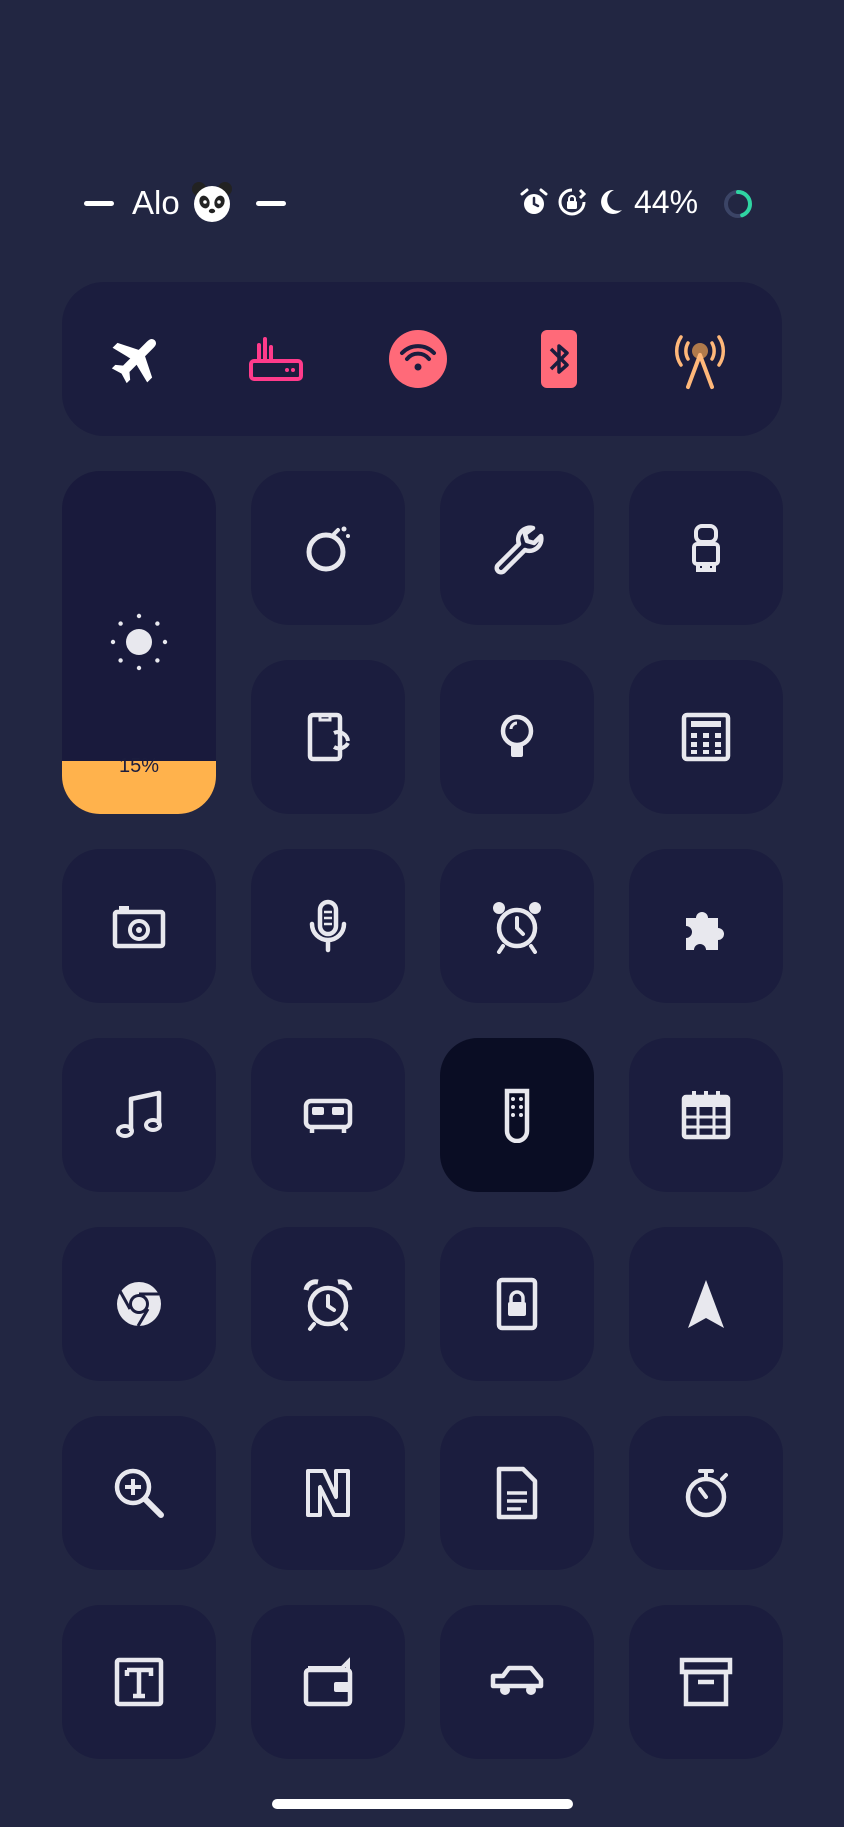 This screenshot has width=844, height=1827. What do you see at coordinates (99, 203) in the screenshot?
I see `dash-left` at bounding box center [99, 203].